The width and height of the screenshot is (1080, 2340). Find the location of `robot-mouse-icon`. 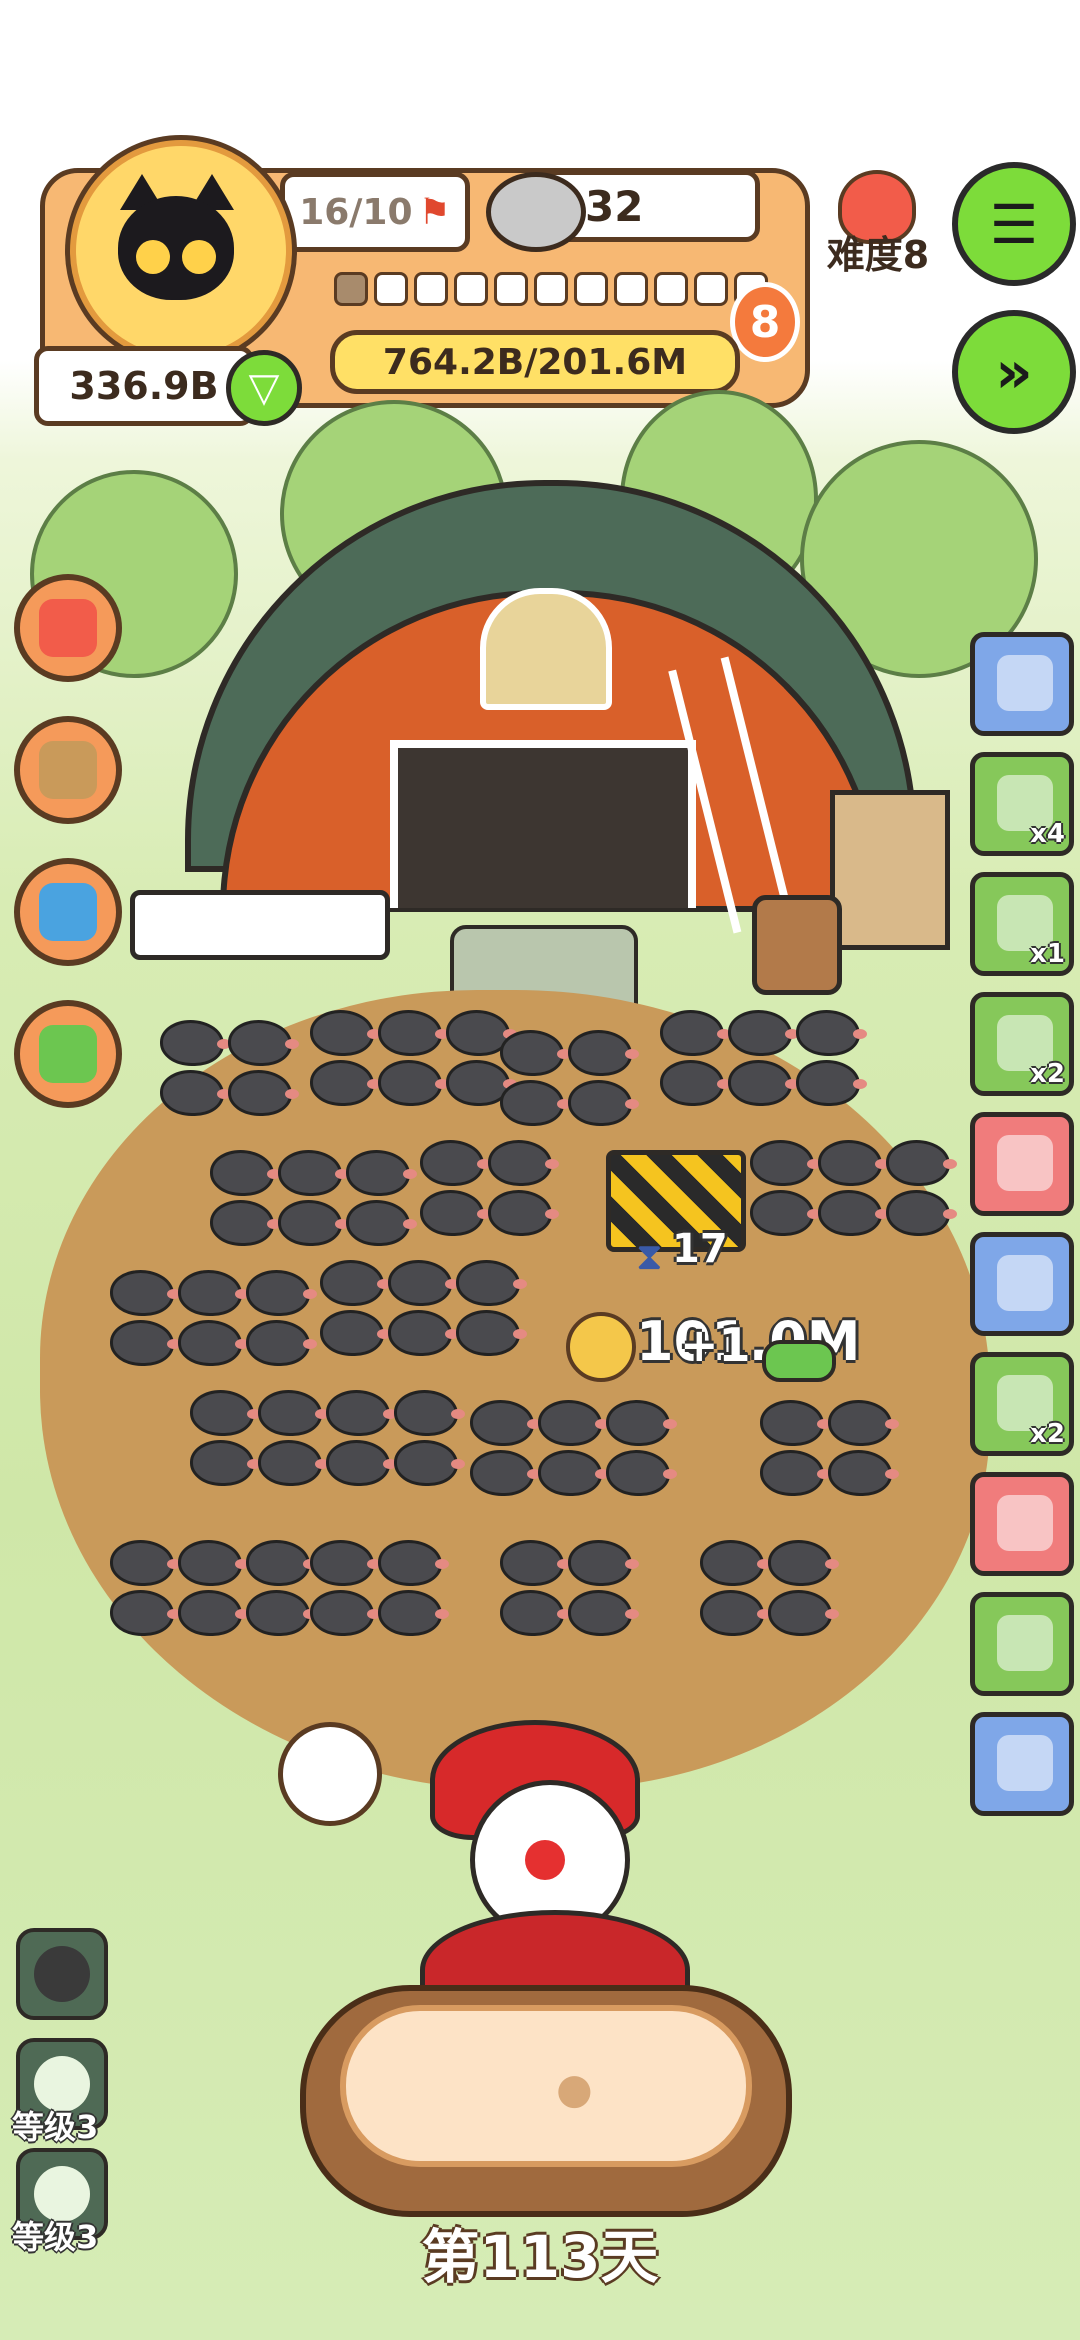

robot-mouse-icon is located at coordinates (1025, 1763).